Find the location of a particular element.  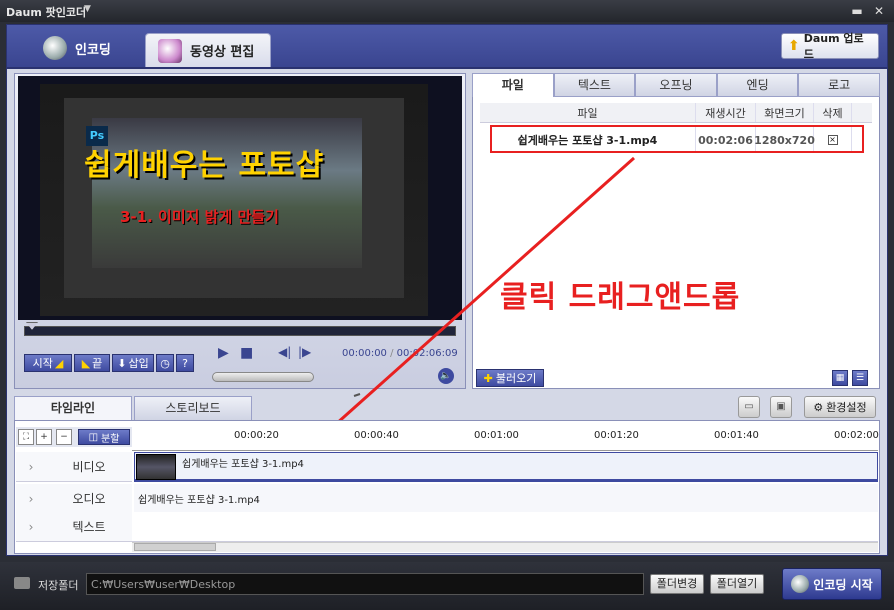

tab-video-edit-label: 동영상 편집 is located at coordinates (222, 52).